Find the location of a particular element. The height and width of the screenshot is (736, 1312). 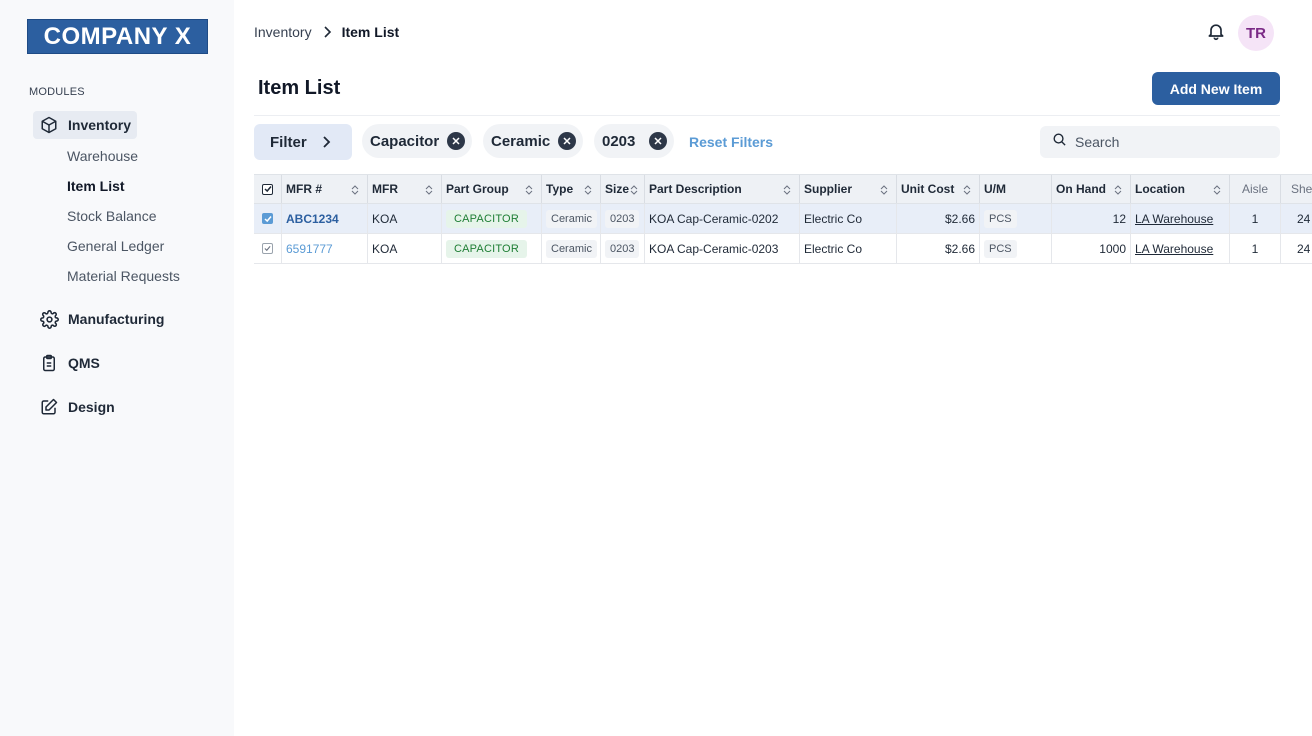

column-header-um: U/M is located at coordinates (1016, 189).